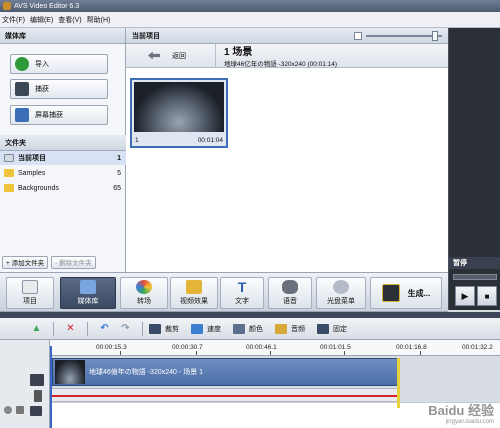  What do you see at coordinates (119, 173) in the screenshot?
I see `folder-count: 5` at bounding box center [119, 173].